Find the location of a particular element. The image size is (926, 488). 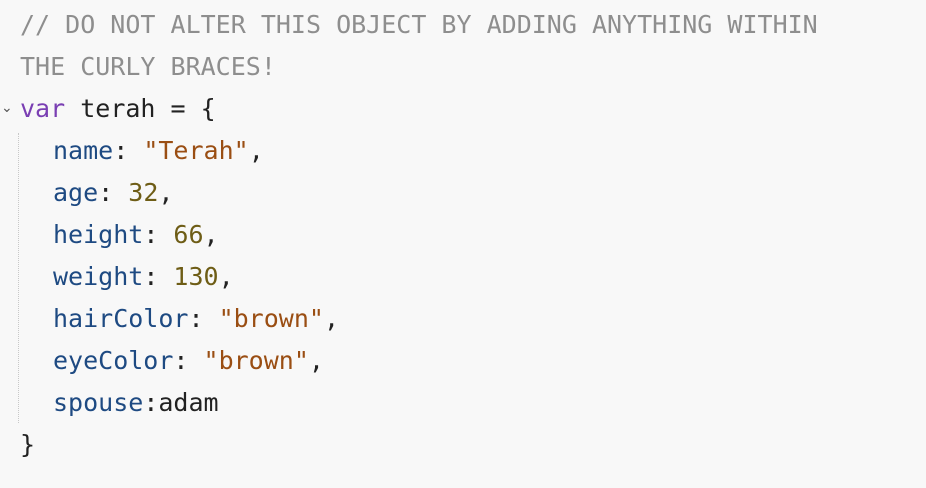

property-line: name: "Terah", is located at coordinates (142, 151).